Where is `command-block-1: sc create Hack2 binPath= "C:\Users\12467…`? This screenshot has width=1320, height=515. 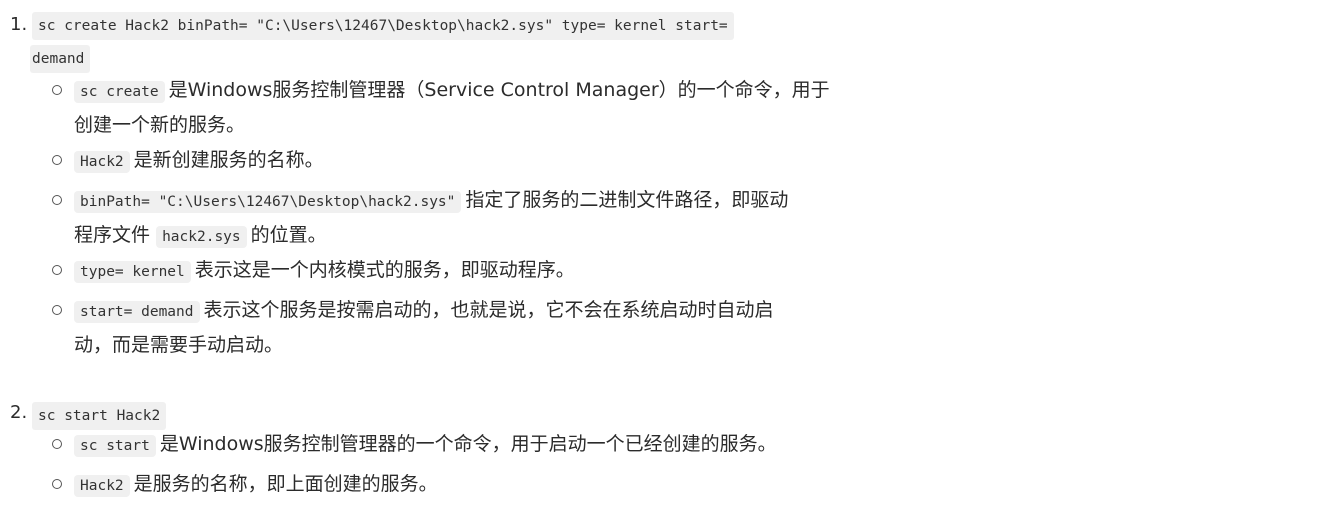 command-block-1: sc create Hack2 binPath= "C:\Users\12467… is located at coordinates (383, 26).